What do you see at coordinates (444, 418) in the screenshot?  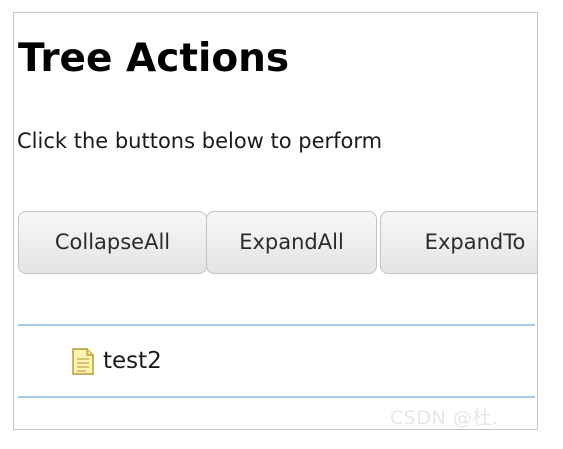 I see `watermark: CSDN @杜.` at bounding box center [444, 418].